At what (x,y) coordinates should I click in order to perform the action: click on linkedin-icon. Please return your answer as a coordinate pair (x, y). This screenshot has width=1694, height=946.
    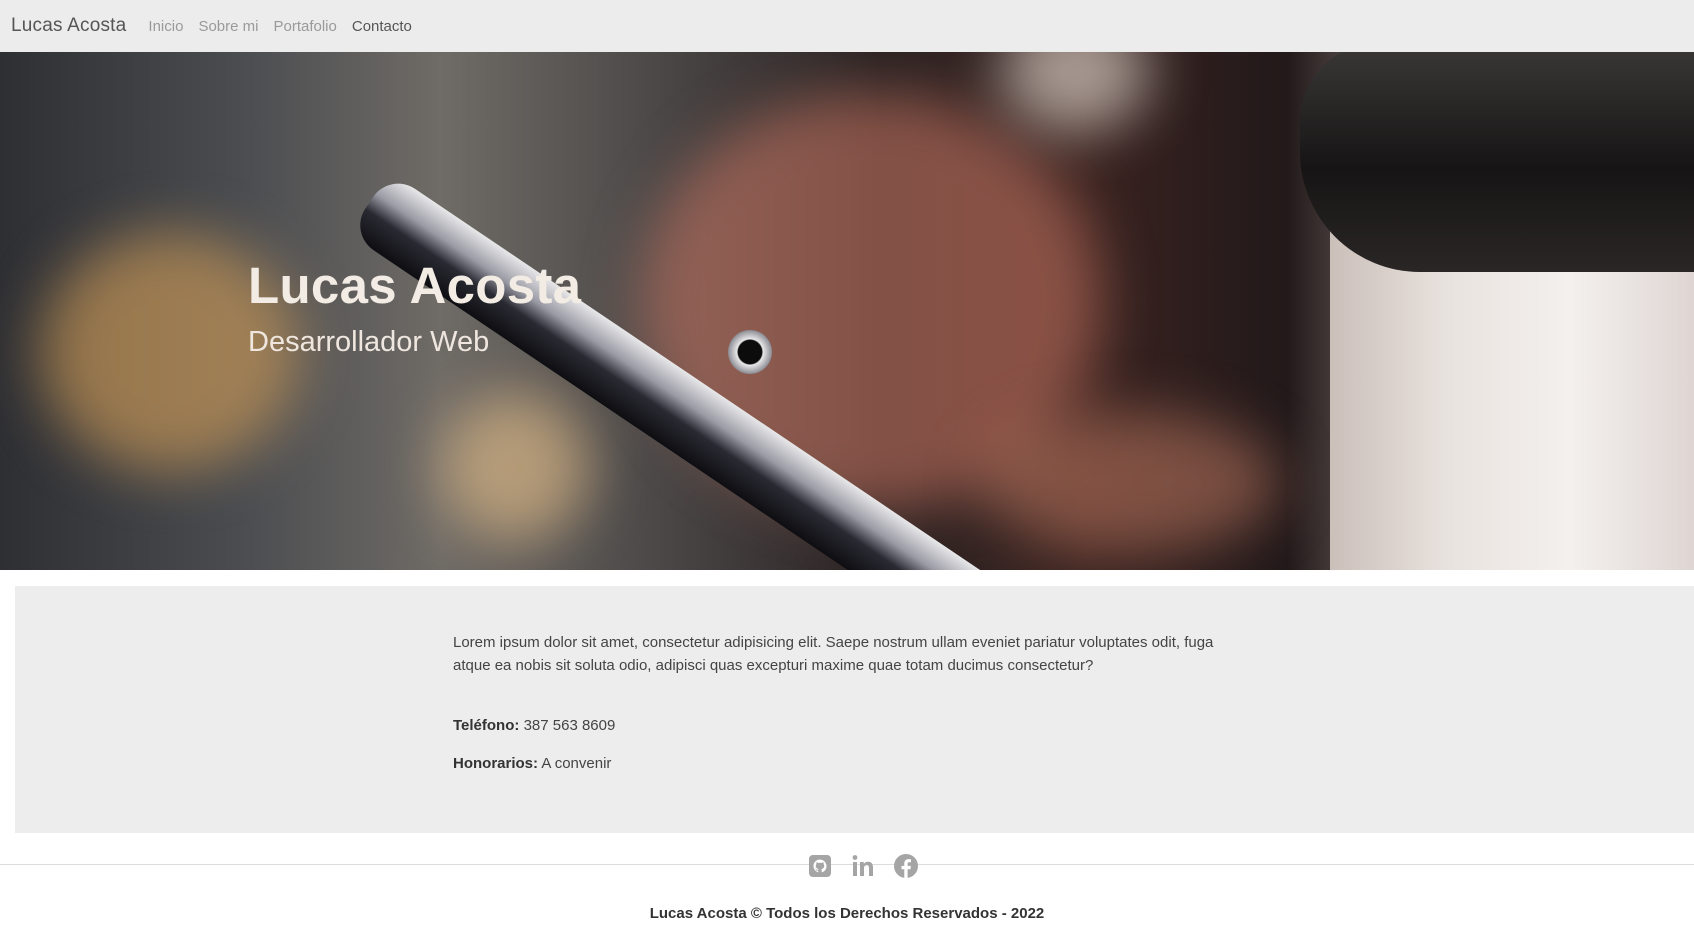
    Looking at the image, I should click on (863, 866).